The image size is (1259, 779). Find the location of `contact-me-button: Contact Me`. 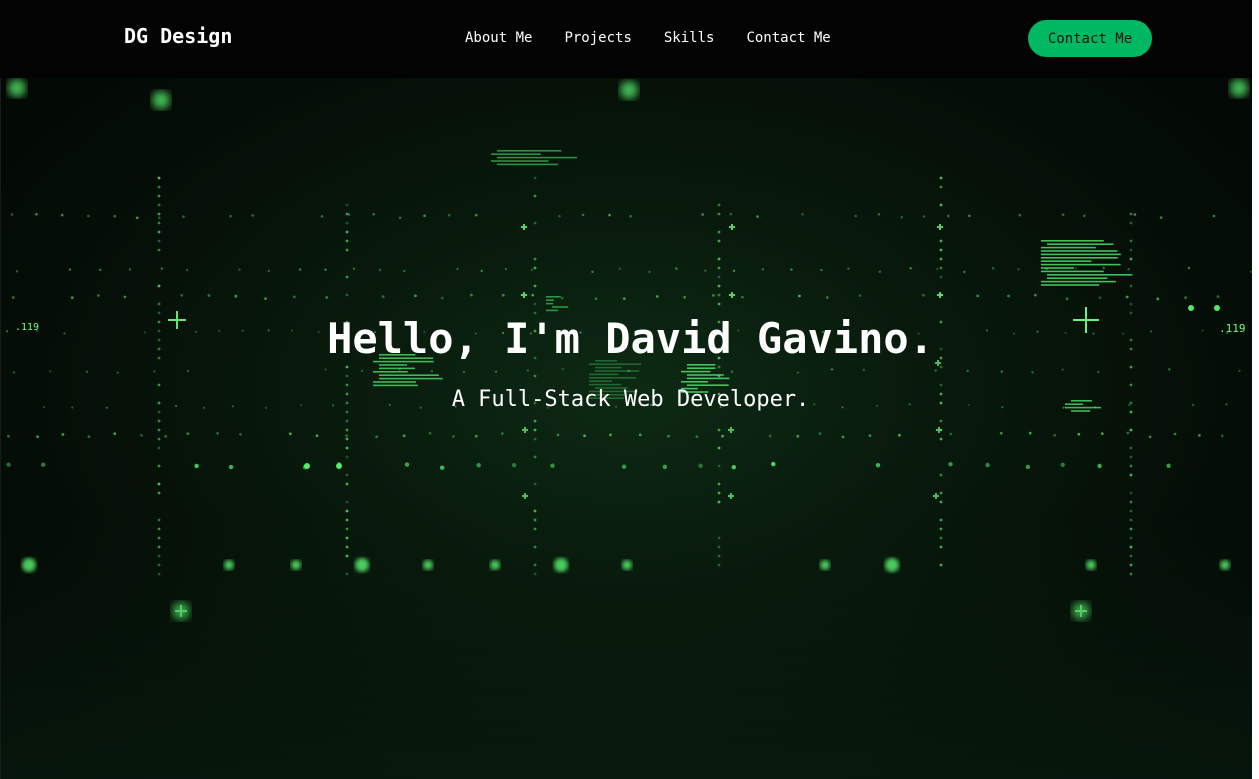

contact-me-button: Contact Me is located at coordinates (1090, 38).